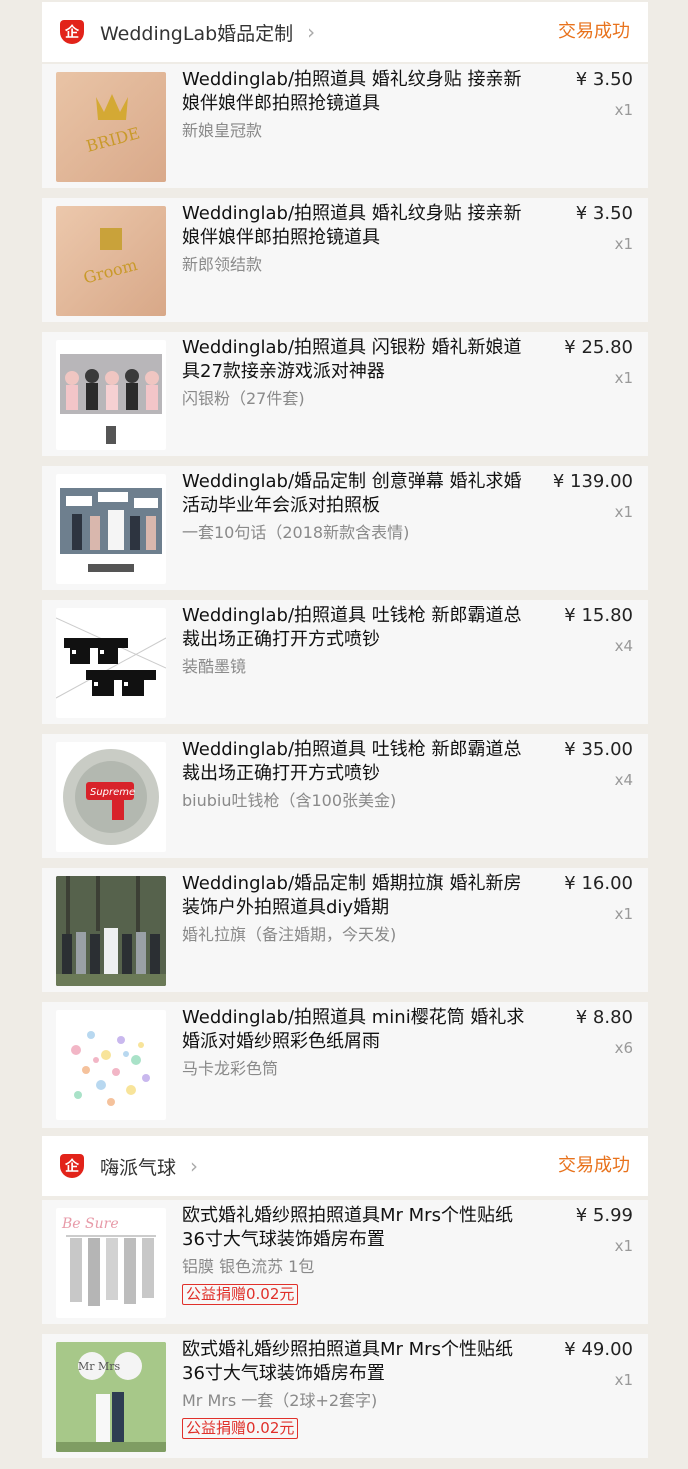  I want to click on product-sku: 铝膜 银色流苏 1包, so click(248, 1266).